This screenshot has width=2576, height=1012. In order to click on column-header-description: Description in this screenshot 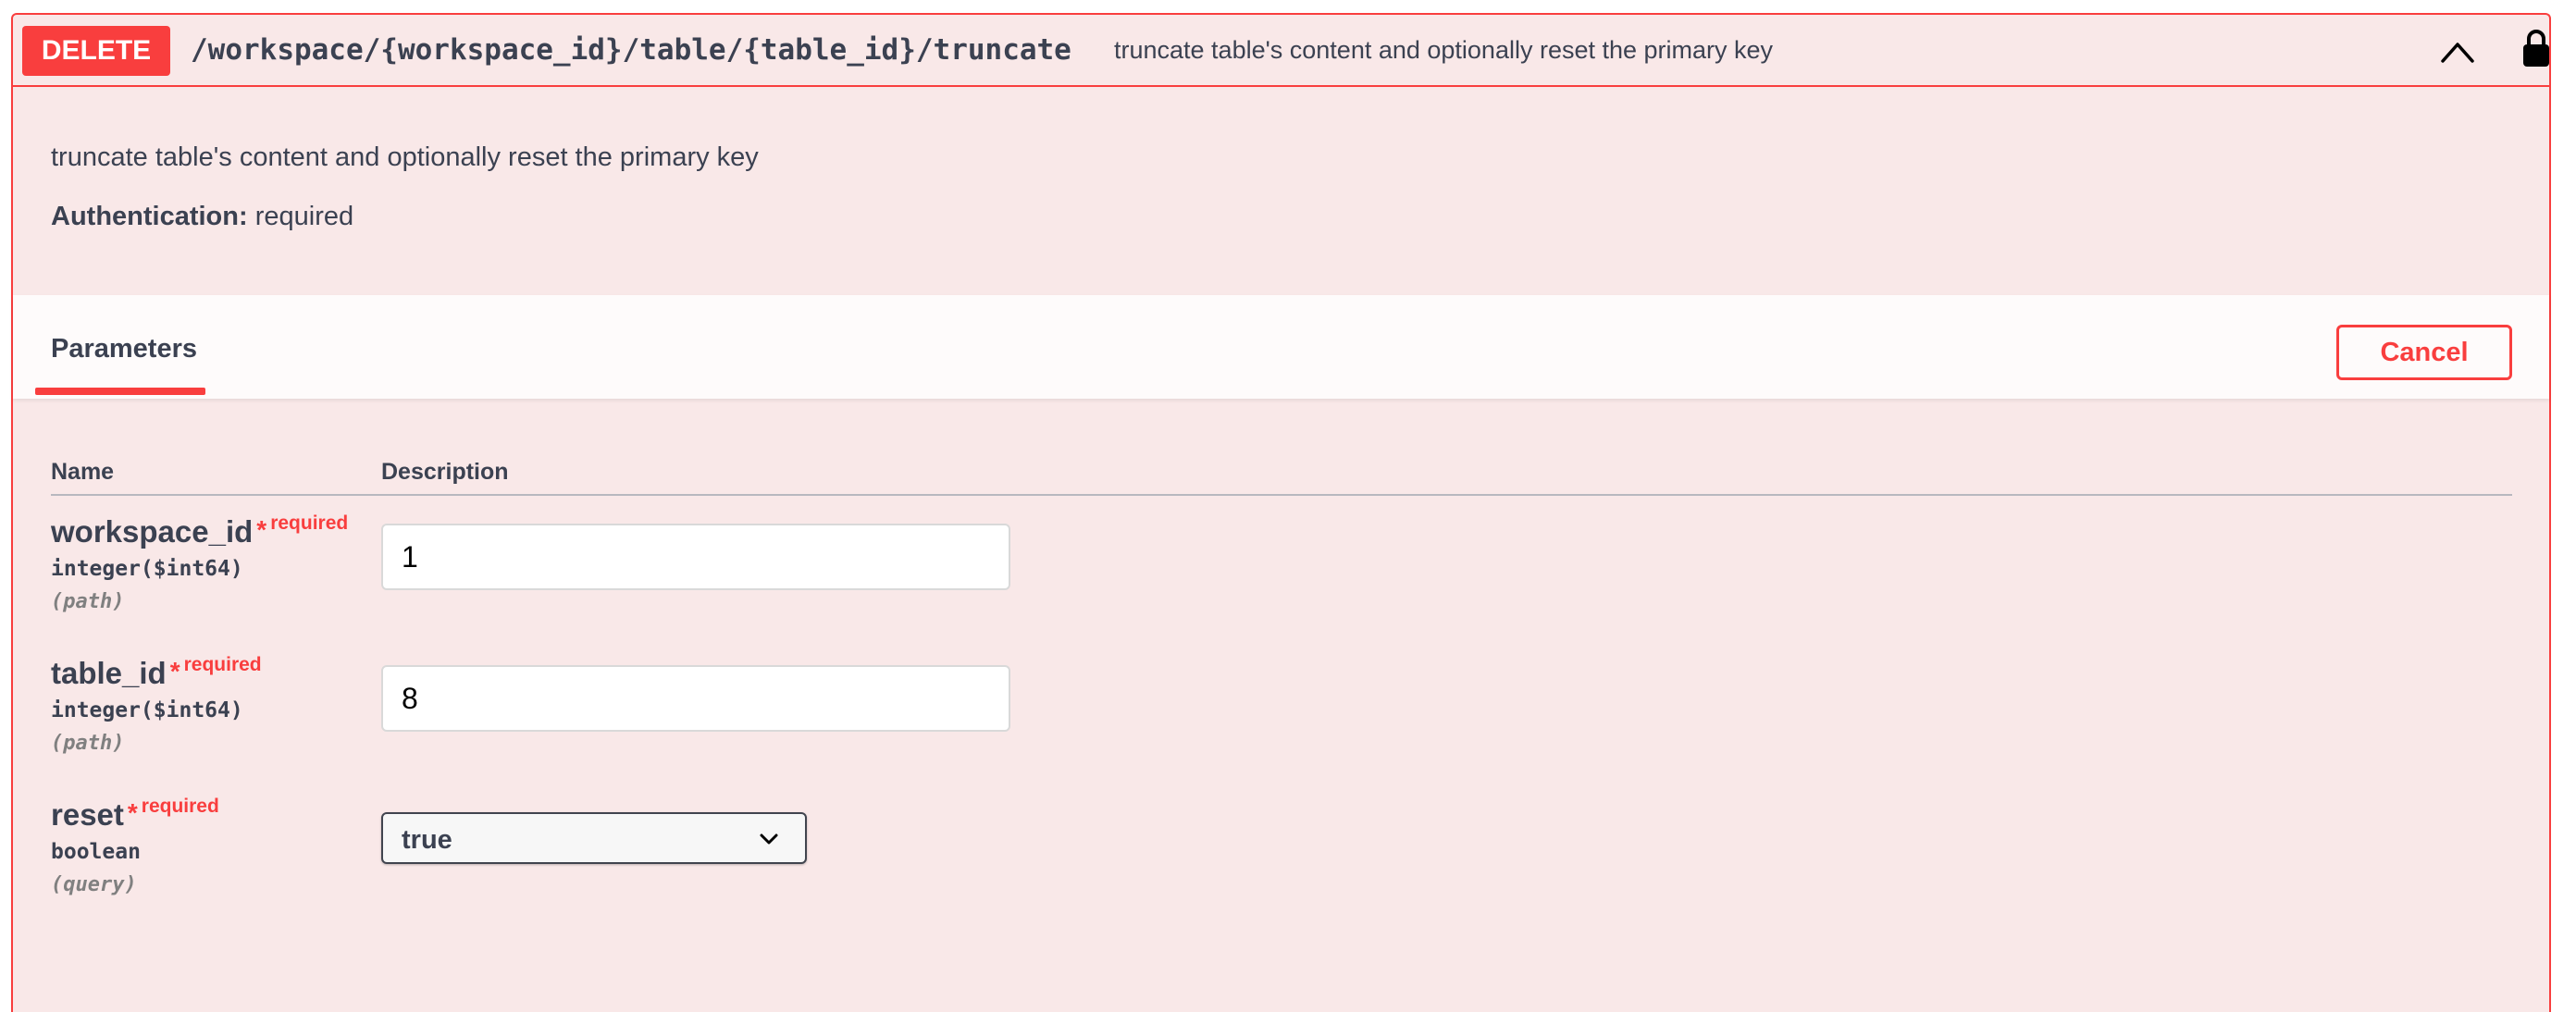, I will do `click(445, 472)`.